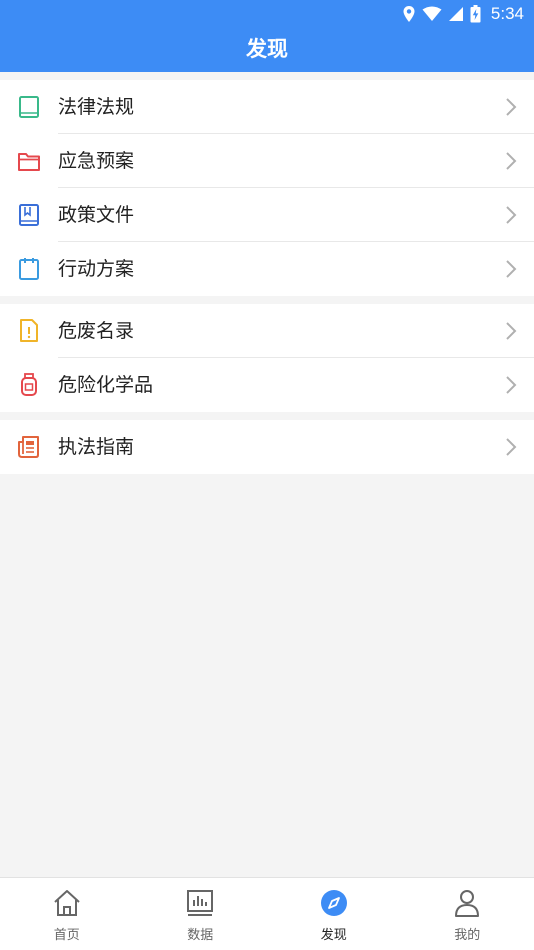 This screenshot has height=950, width=534. What do you see at coordinates (200, 903) in the screenshot?
I see `bar-chart-icon` at bounding box center [200, 903].